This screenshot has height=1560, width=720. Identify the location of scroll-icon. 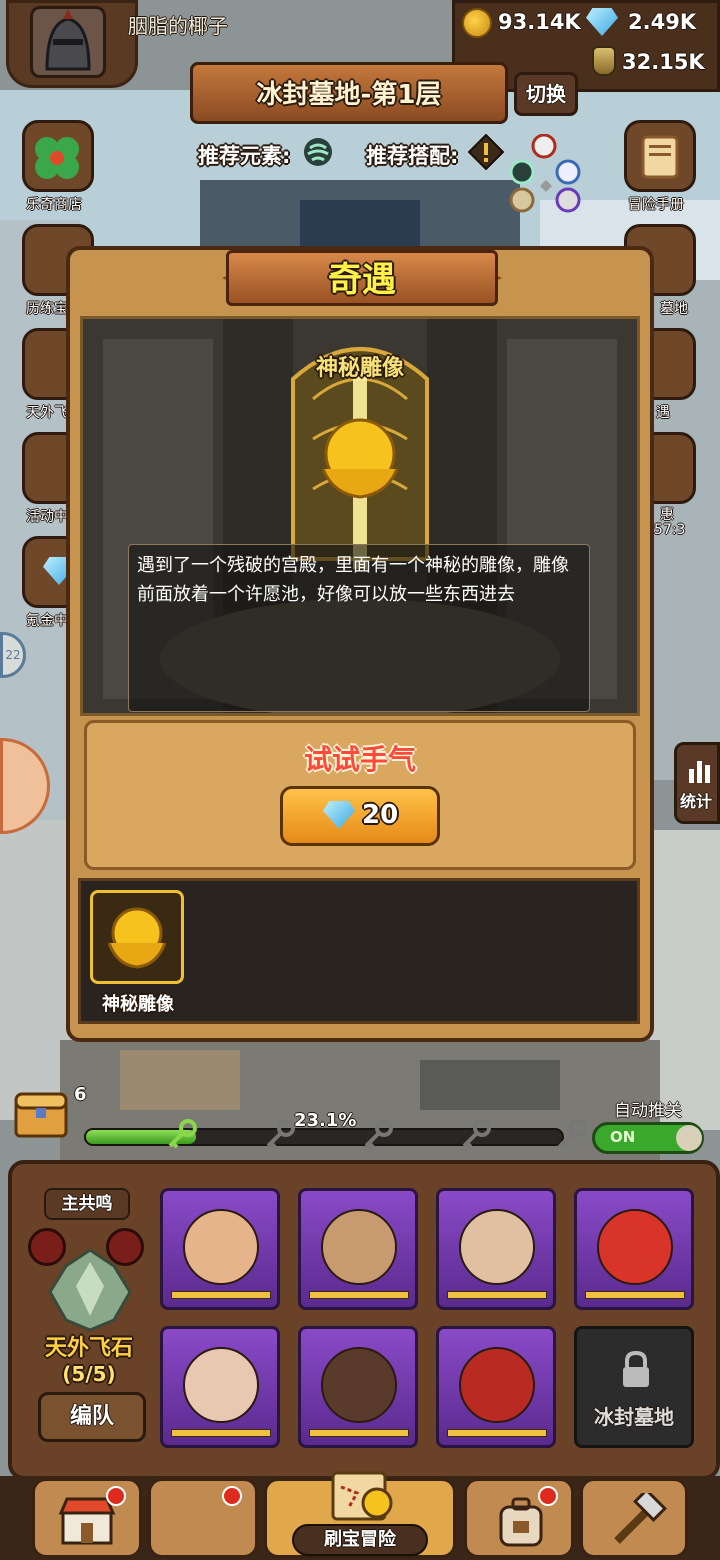
(660, 157).